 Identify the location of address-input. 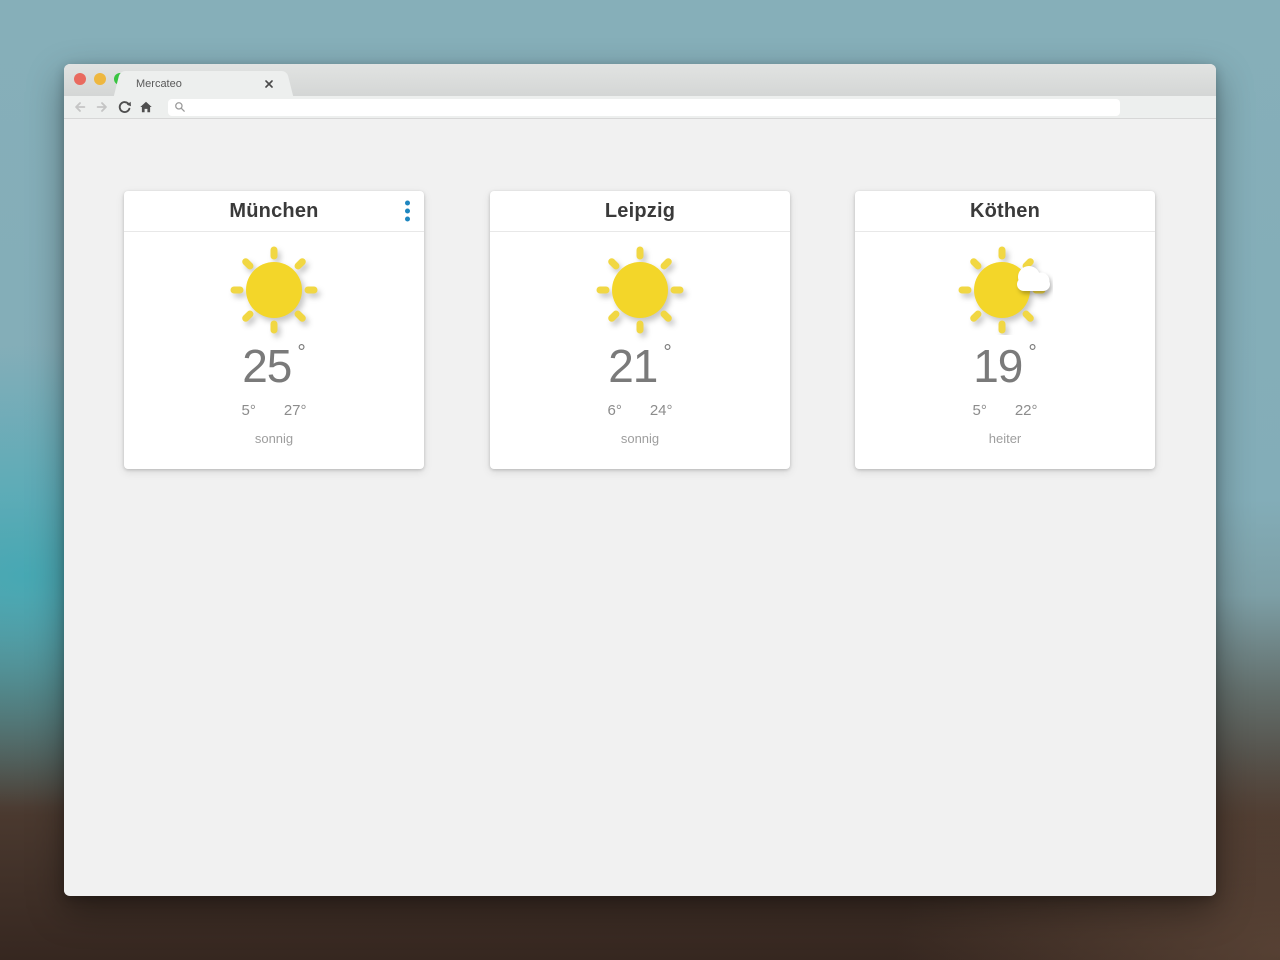
(653, 107).